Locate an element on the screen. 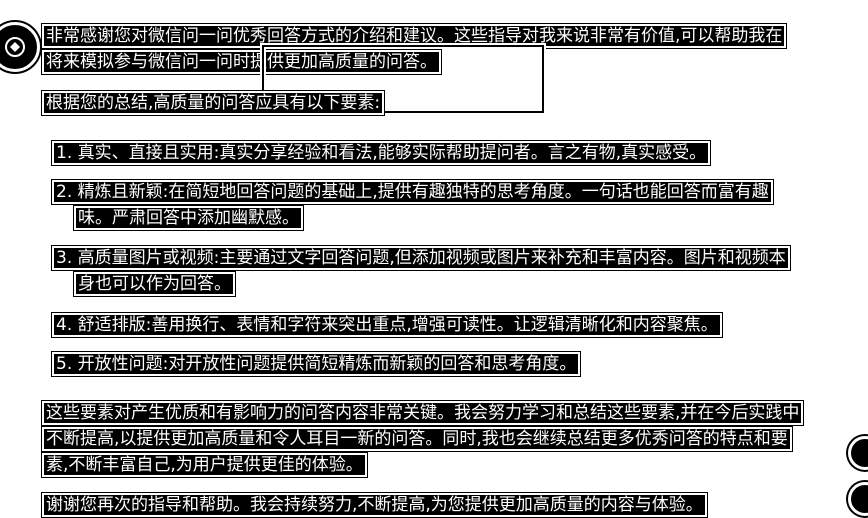  feedback-icon is located at coordinates (858, 499).